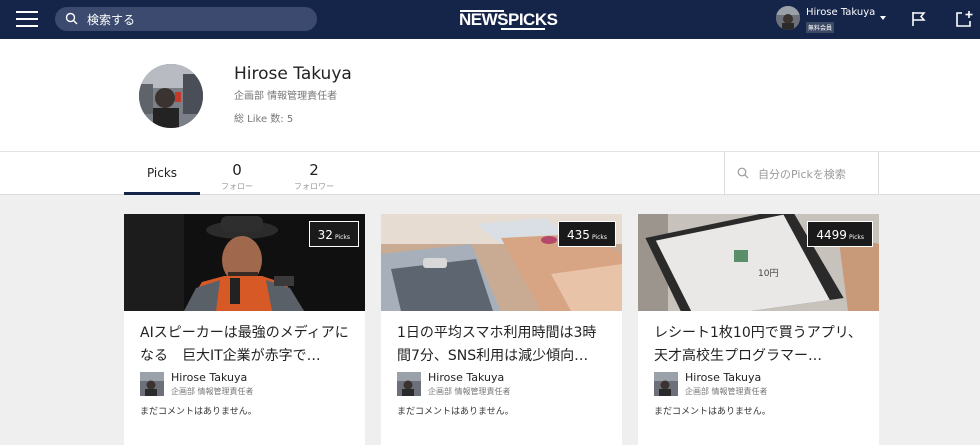 This screenshot has width=980, height=445. What do you see at coordinates (490, 173) in the screenshot?
I see `profile-tabs: Picks 0 フォロー 2 フォロワー 自分のPickを検索` at bounding box center [490, 173].